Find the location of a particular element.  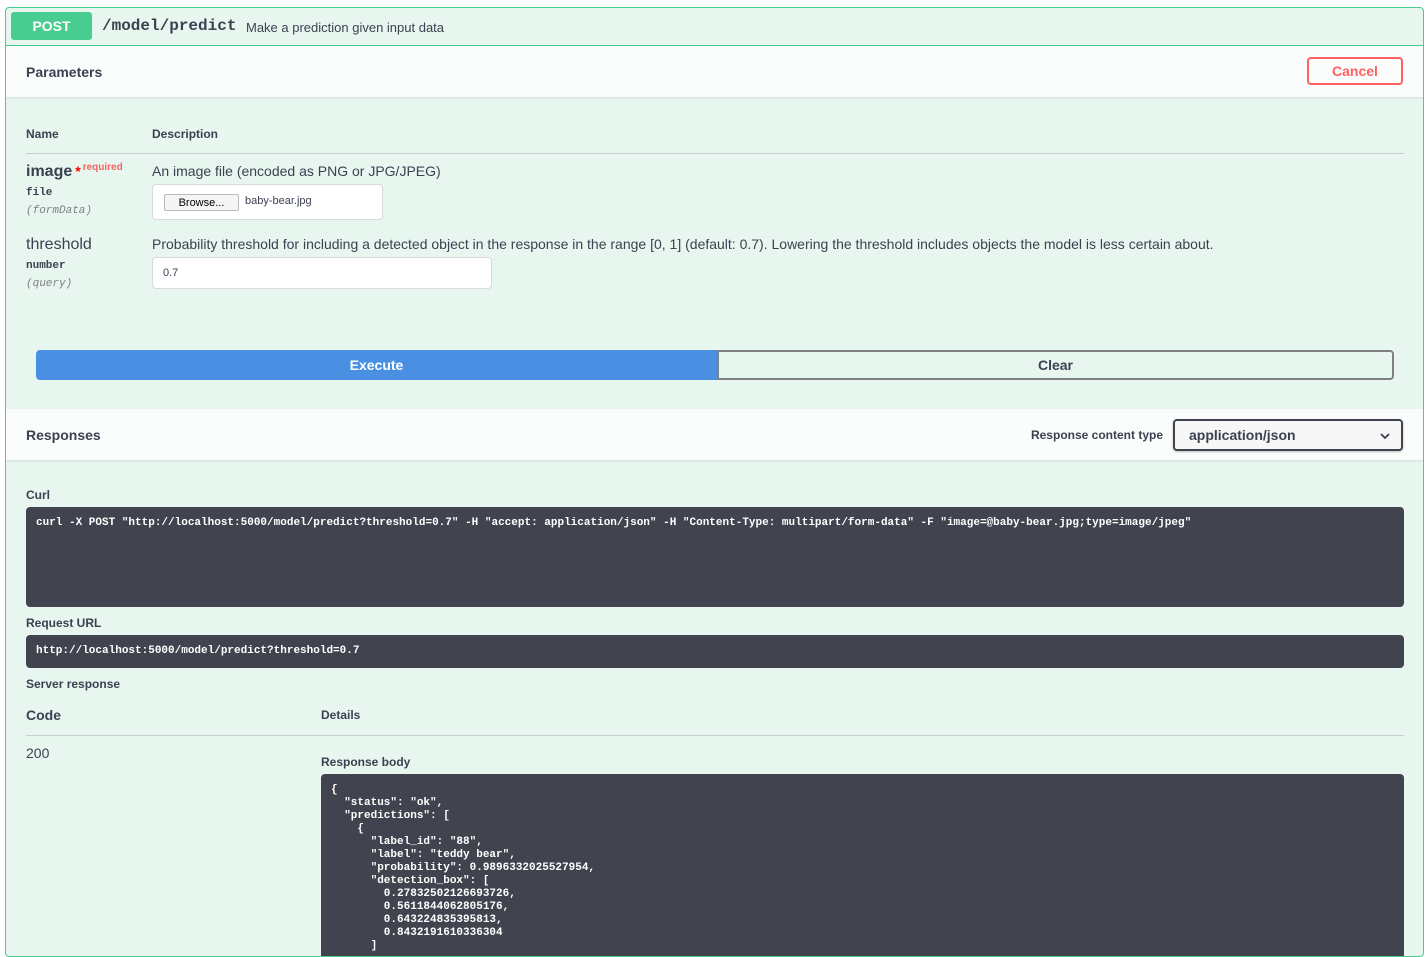

param-threshold-type: number is located at coordinates (46, 266).